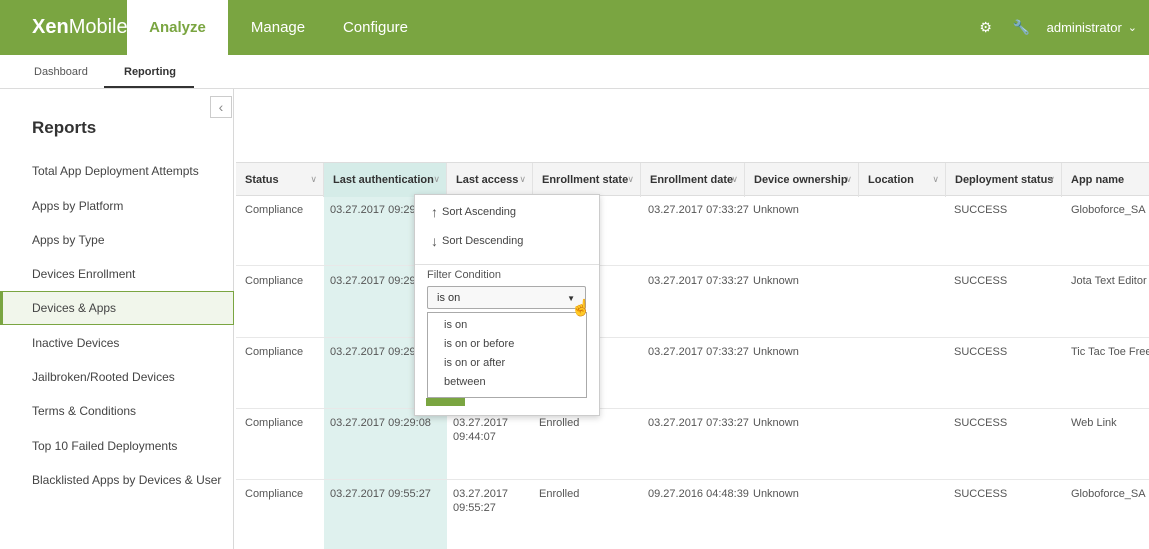  I want to click on filter-condition-label: Filter Condition, so click(464, 275).